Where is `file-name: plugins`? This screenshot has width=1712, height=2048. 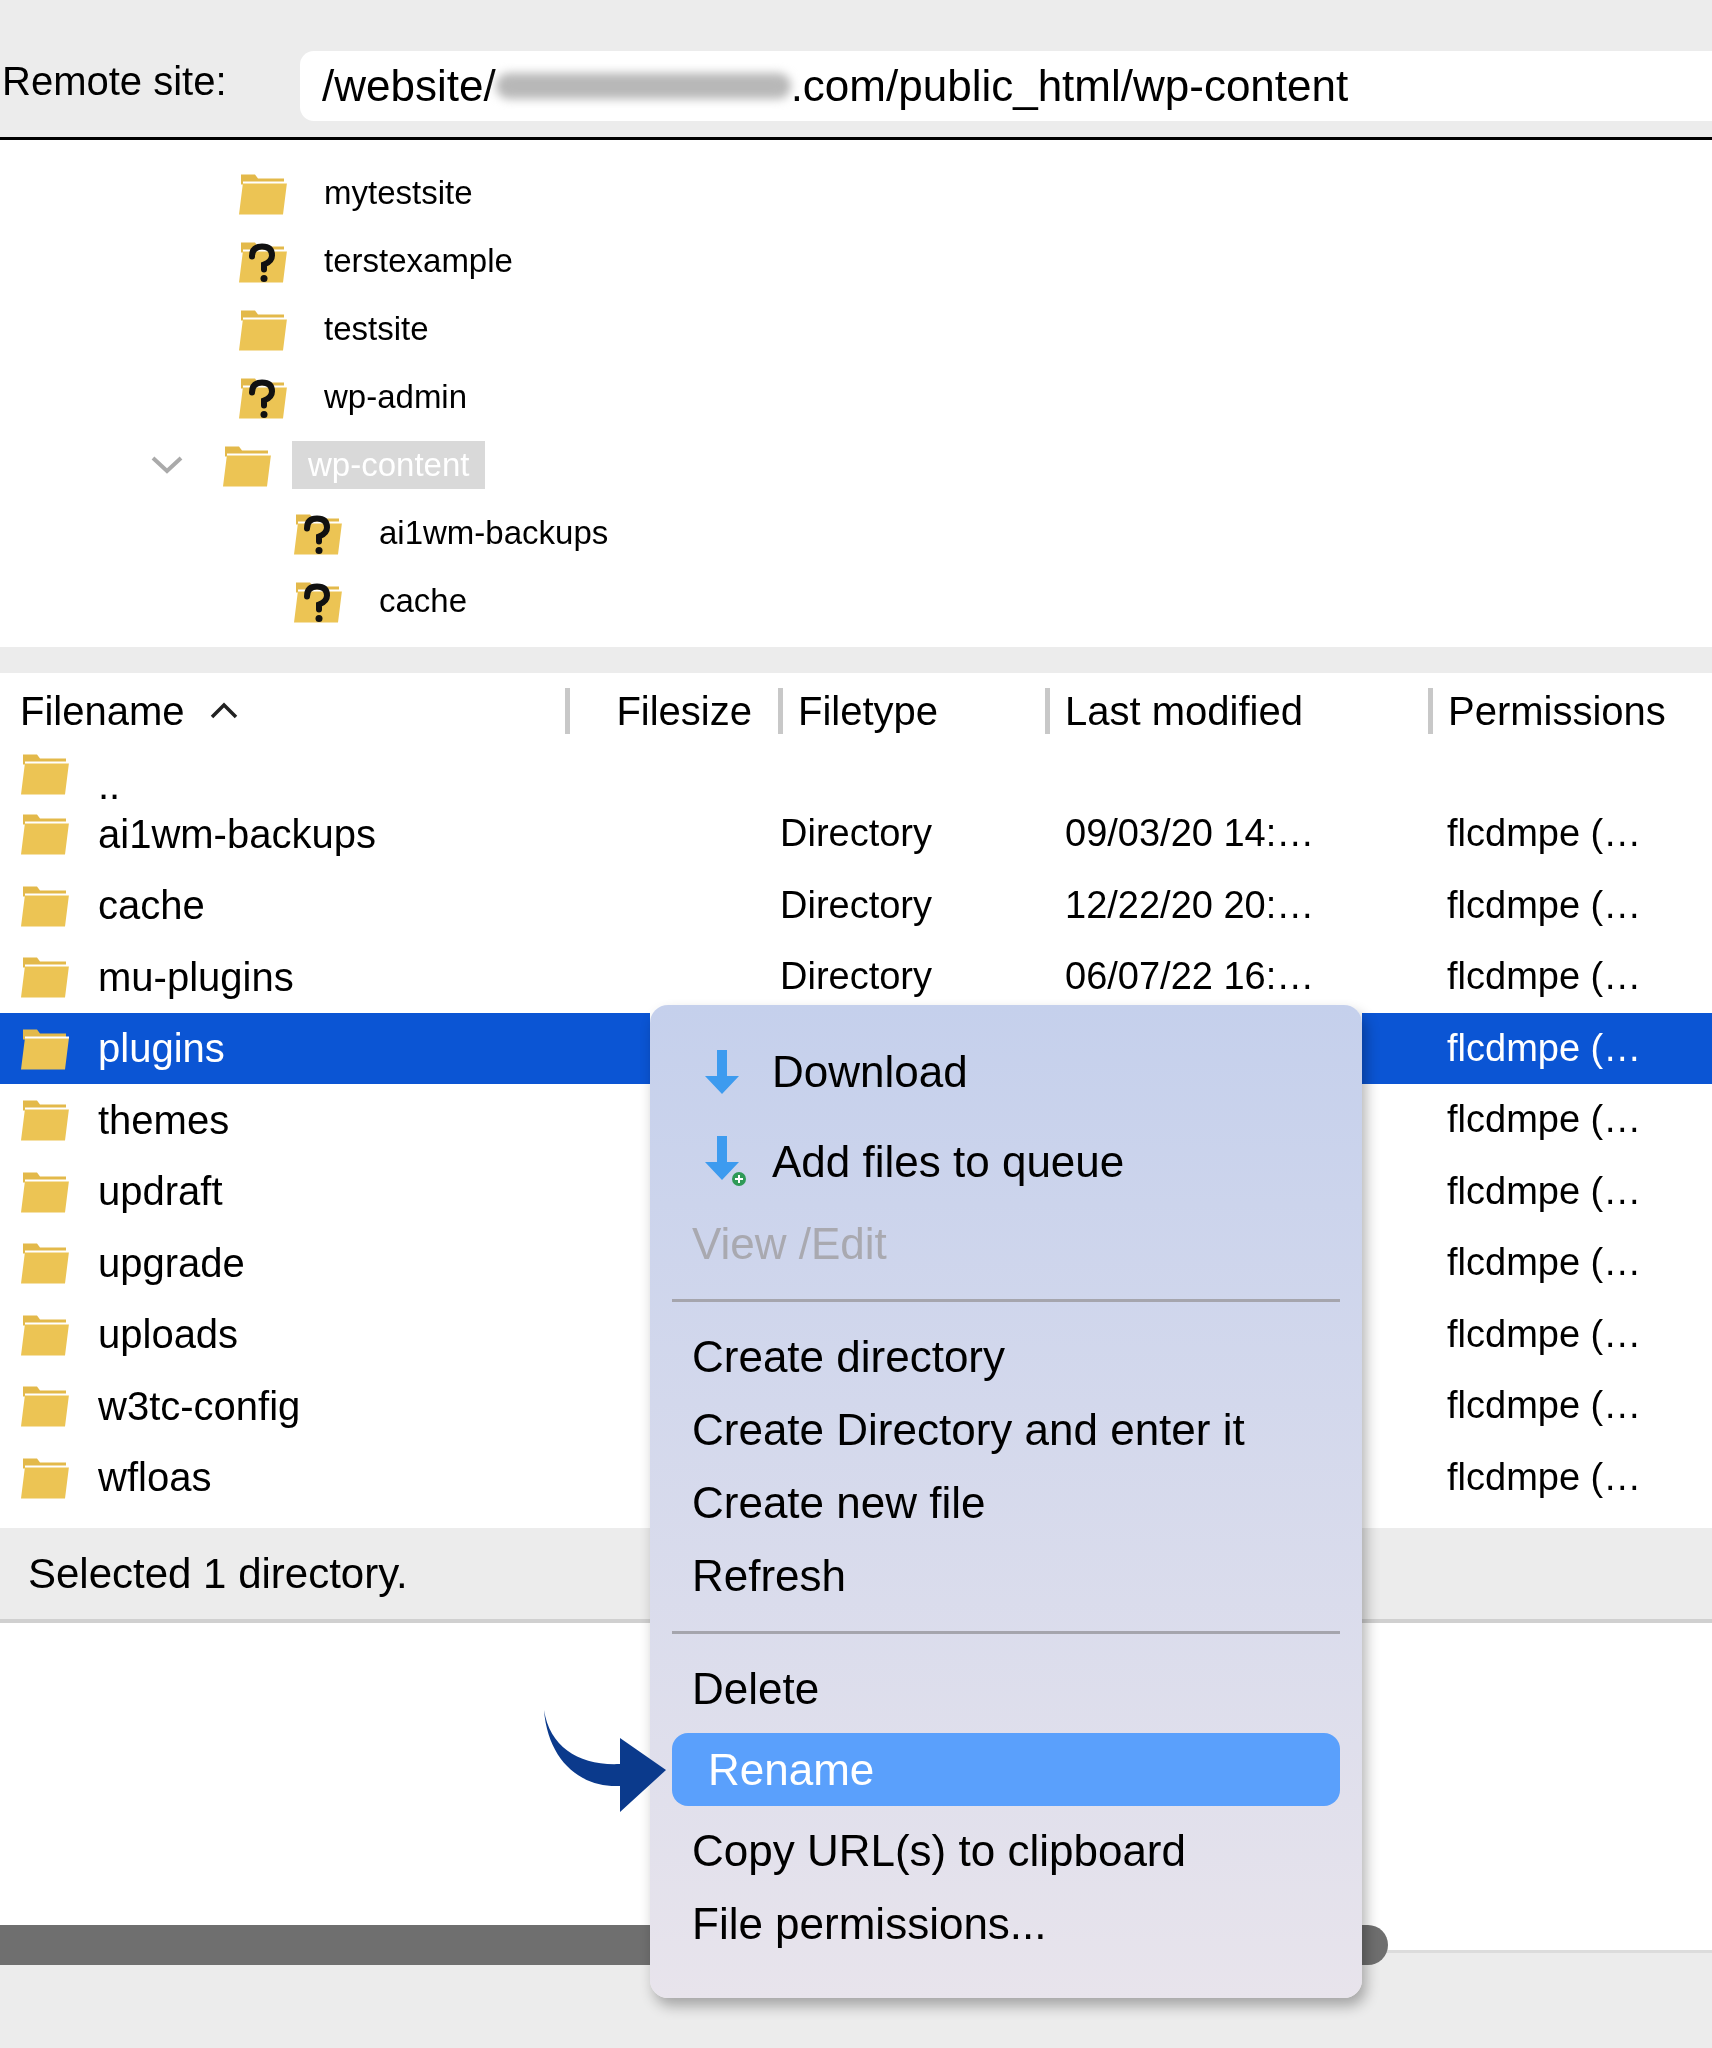 file-name: plugins is located at coordinates (161, 1048).